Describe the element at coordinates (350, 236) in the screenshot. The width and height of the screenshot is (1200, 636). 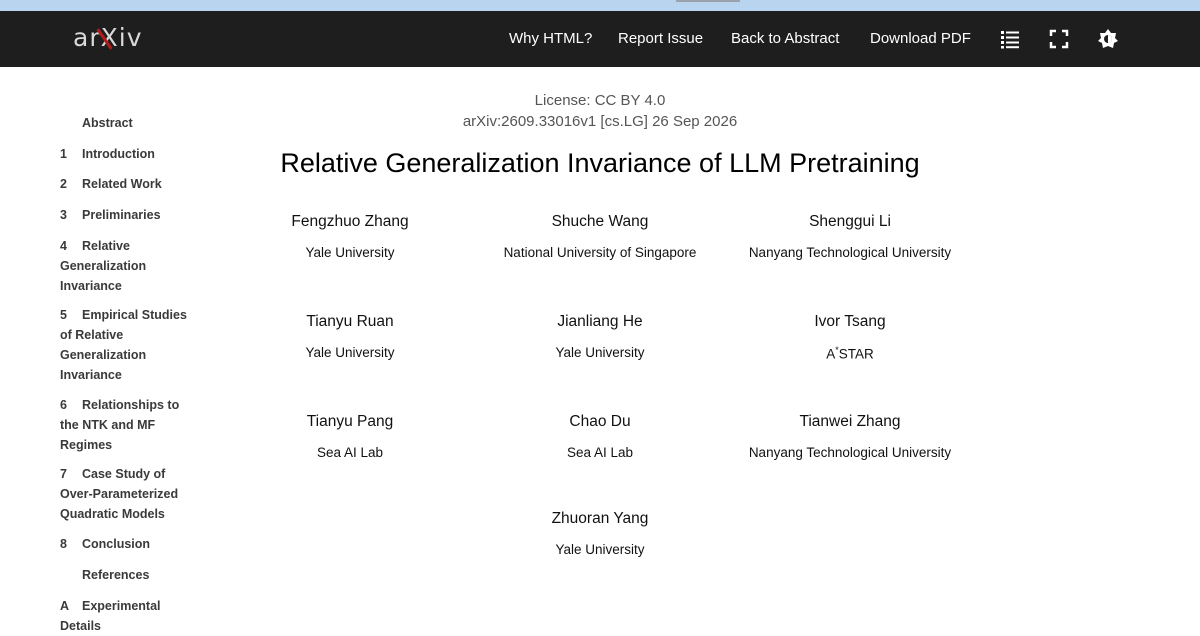
I see `author-block: Fengzhuo Zhang Yale University` at that location.